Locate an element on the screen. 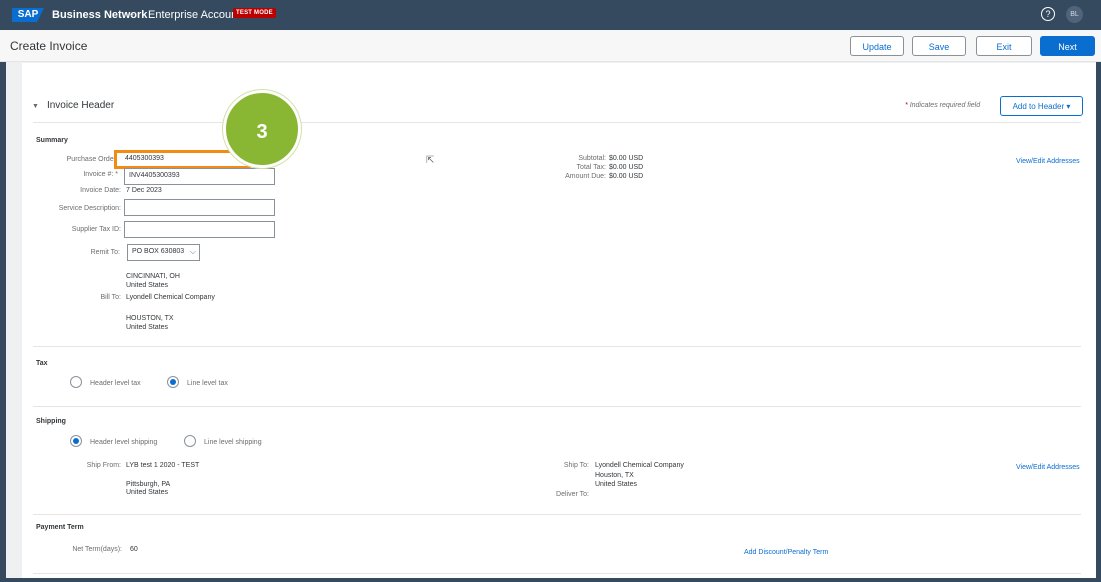 This screenshot has height=582, width=1101. header-level-tax-label: Header level tax is located at coordinates (115, 383).